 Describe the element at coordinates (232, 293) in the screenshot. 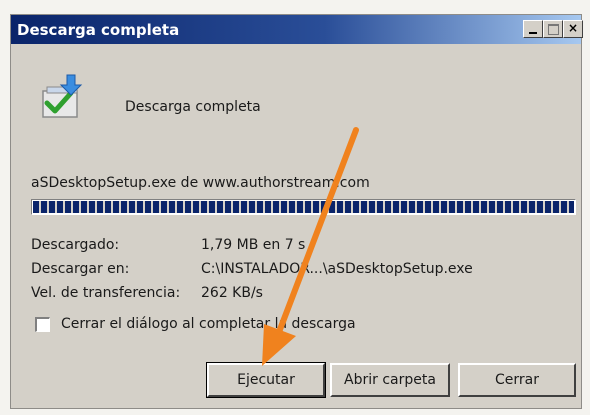

I see `transfer-rate-value: 262 KB/s` at that location.